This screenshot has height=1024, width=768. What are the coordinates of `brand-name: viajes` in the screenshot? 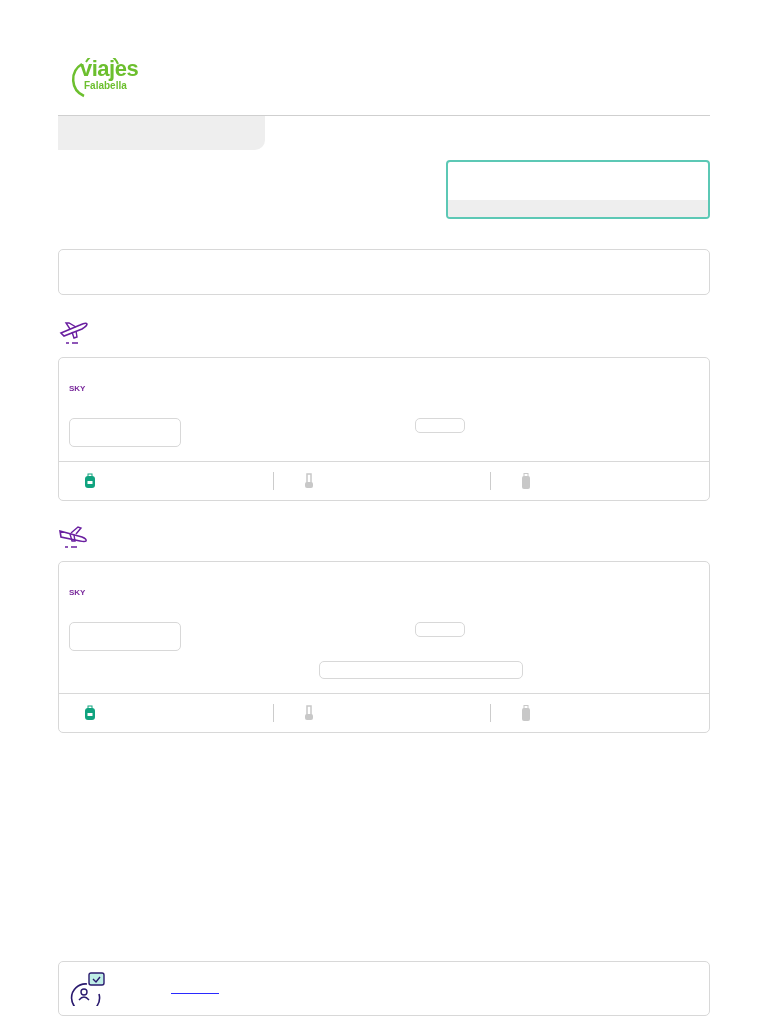 It's located at (109, 69).